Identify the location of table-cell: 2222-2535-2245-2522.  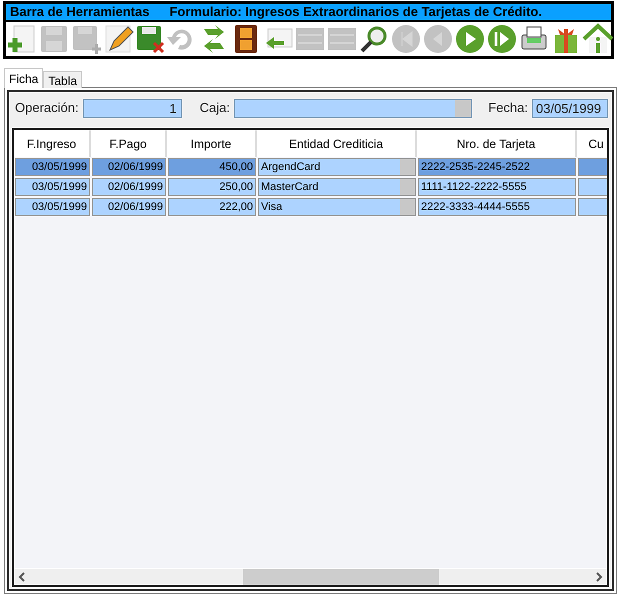
(497, 167).